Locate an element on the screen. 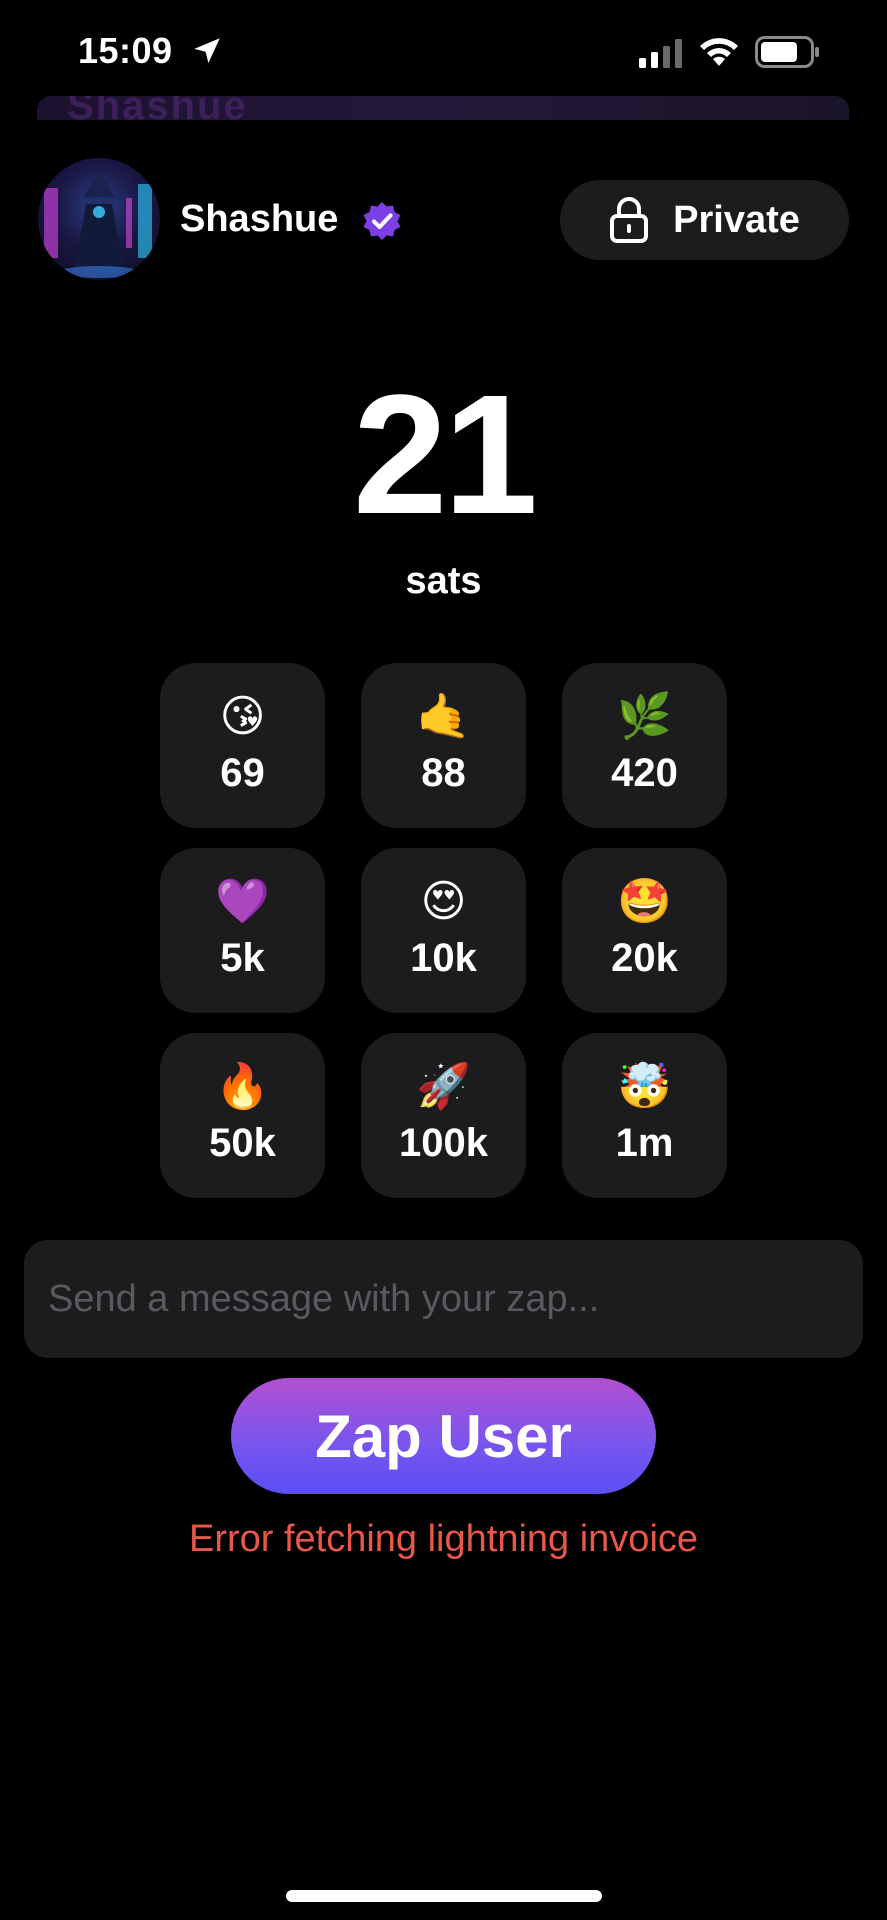 The image size is (887, 1920). preset-69-button: 😘 69 is located at coordinates (242, 745).